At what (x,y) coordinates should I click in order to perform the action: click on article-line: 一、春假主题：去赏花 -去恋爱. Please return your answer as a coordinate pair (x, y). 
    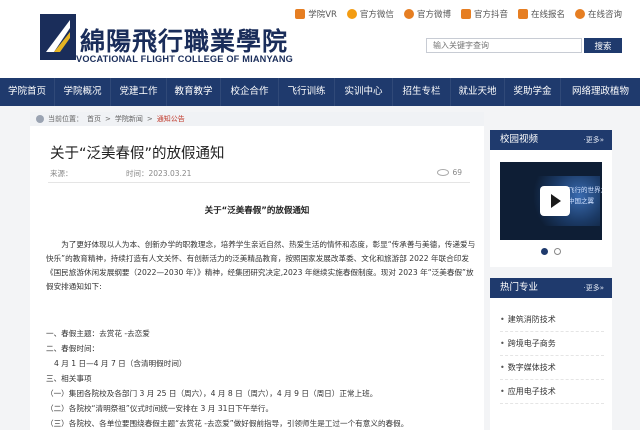
    Looking at the image, I should click on (98, 333).